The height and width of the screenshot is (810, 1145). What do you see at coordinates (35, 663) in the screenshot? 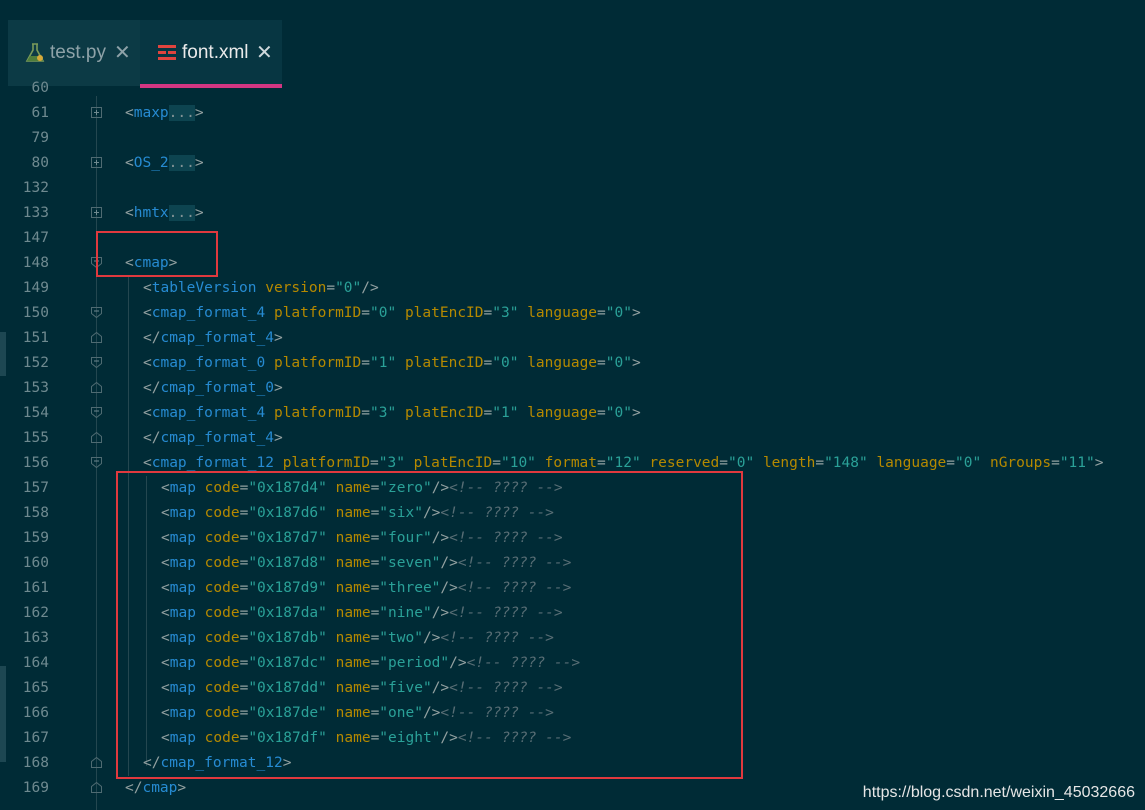
I see `line-number: 164` at bounding box center [35, 663].